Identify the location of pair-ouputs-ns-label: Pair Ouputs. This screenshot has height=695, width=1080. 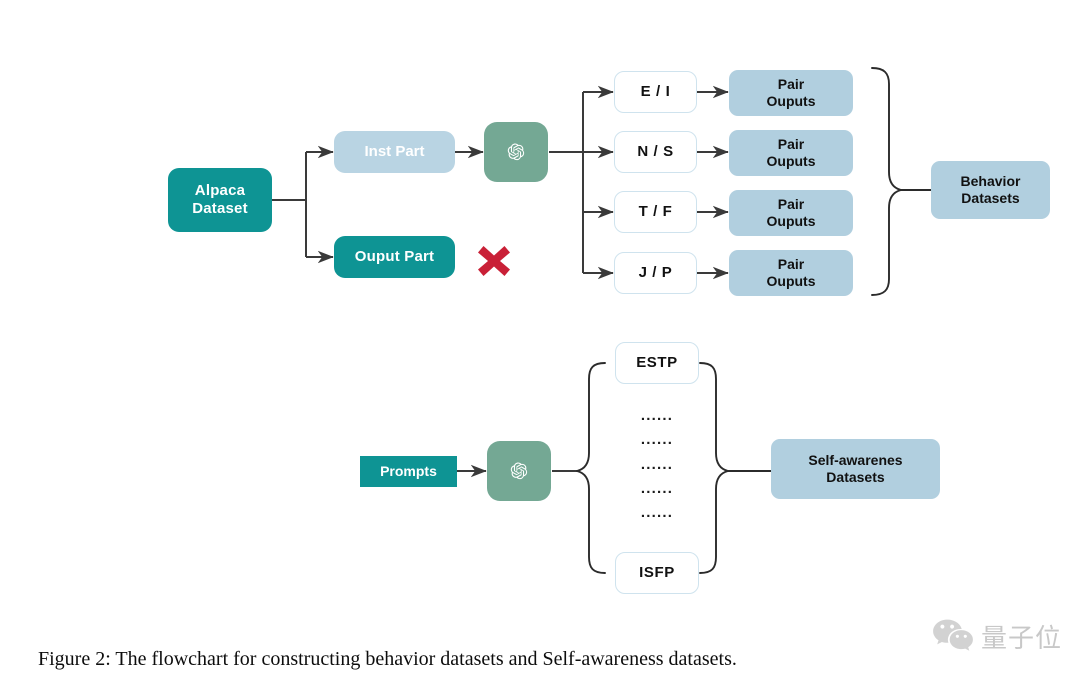
(791, 152).